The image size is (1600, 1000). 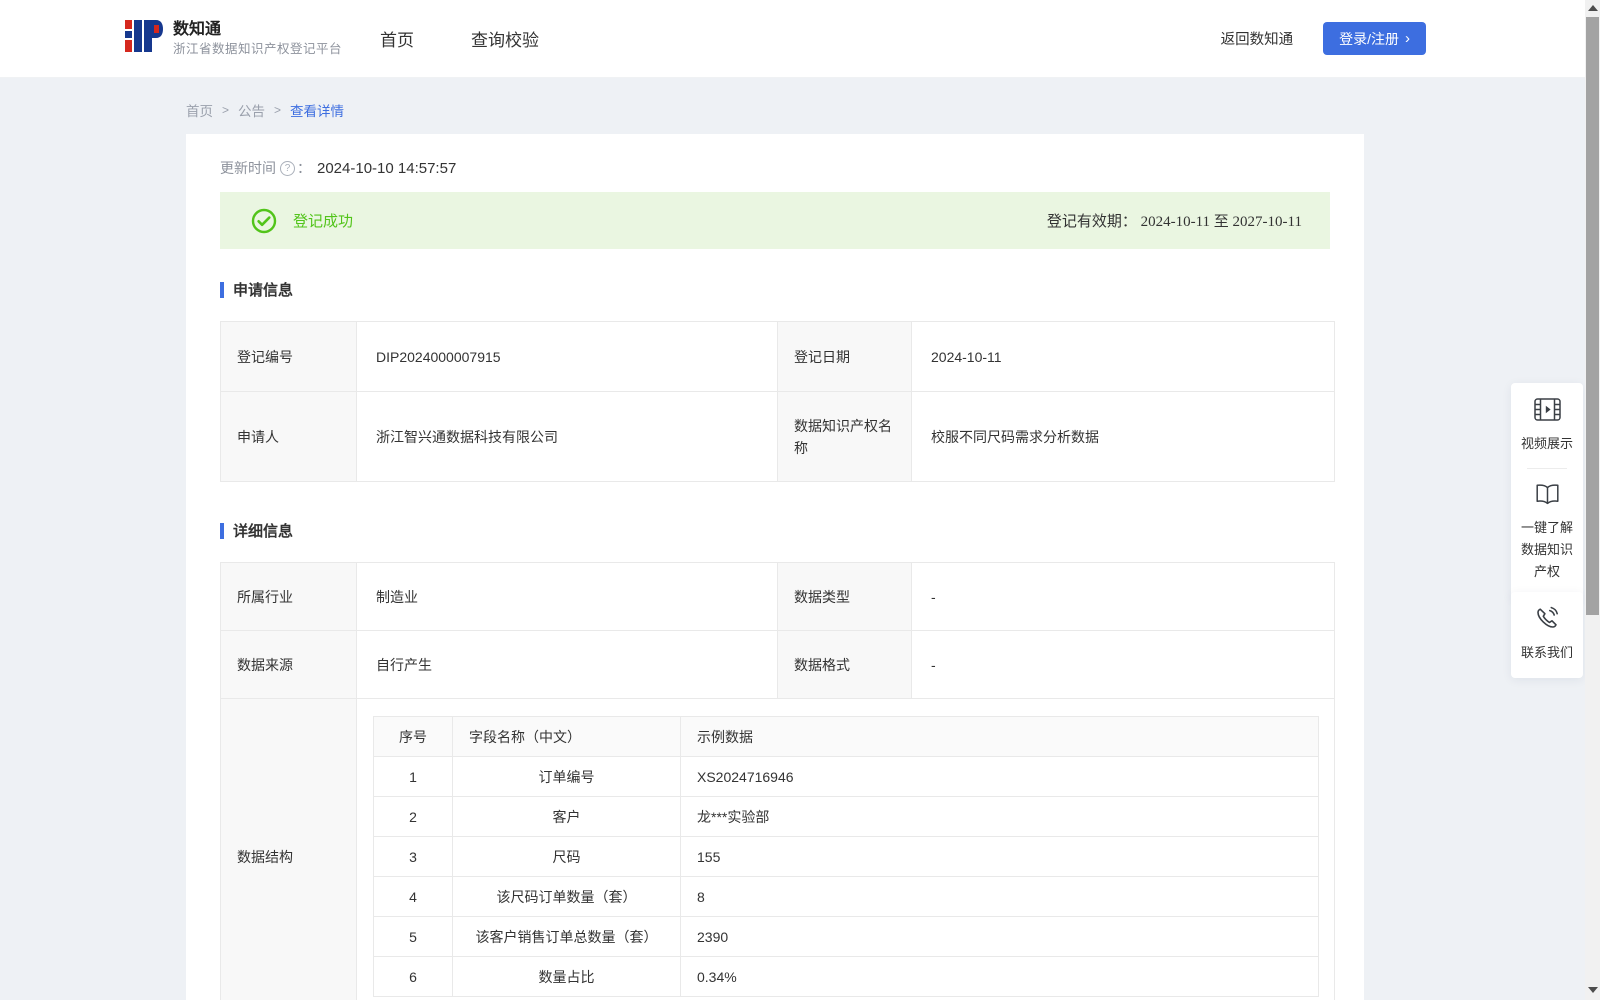 What do you see at coordinates (317, 111) in the screenshot?
I see `breadcrumb-current-detail: 查看详情` at bounding box center [317, 111].